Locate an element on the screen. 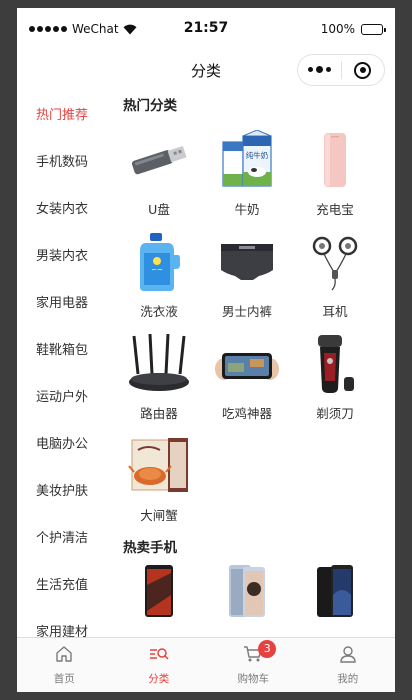 The image size is (412, 700). phone-game-controller-icon is located at coordinates (247, 364).